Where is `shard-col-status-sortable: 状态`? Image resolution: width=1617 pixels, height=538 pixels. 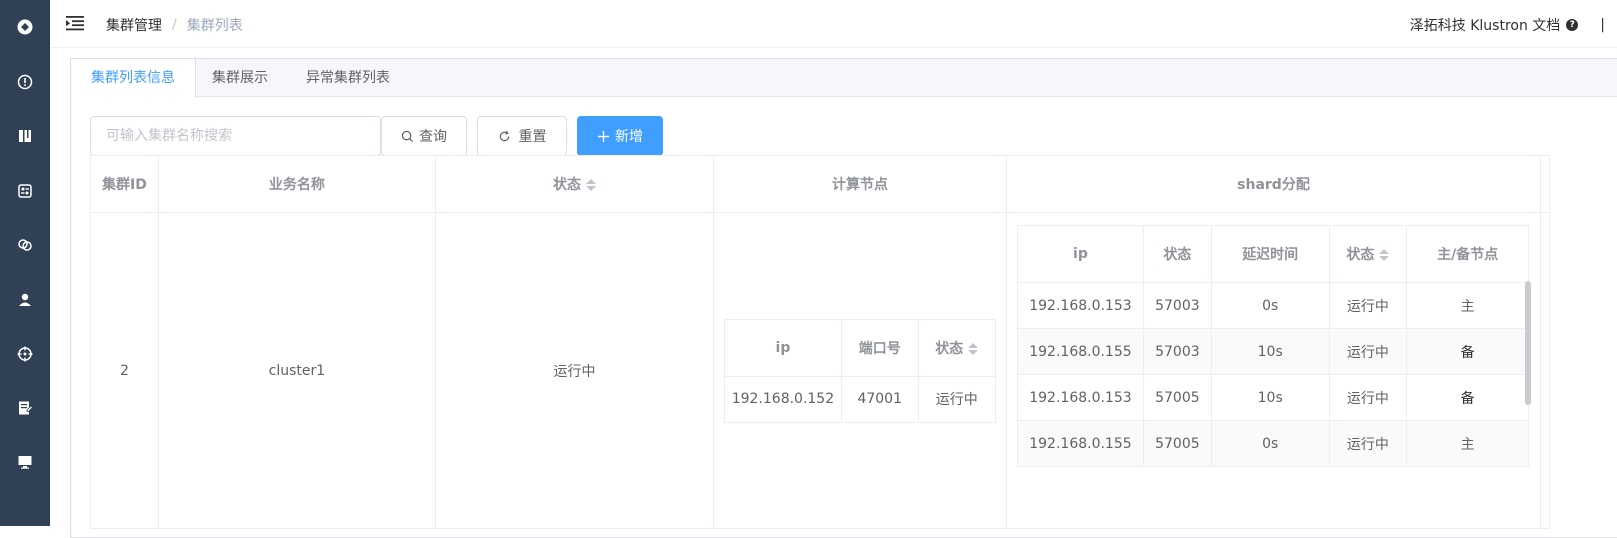 shard-col-status-sortable: 状态 is located at coordinates (1368, 254).